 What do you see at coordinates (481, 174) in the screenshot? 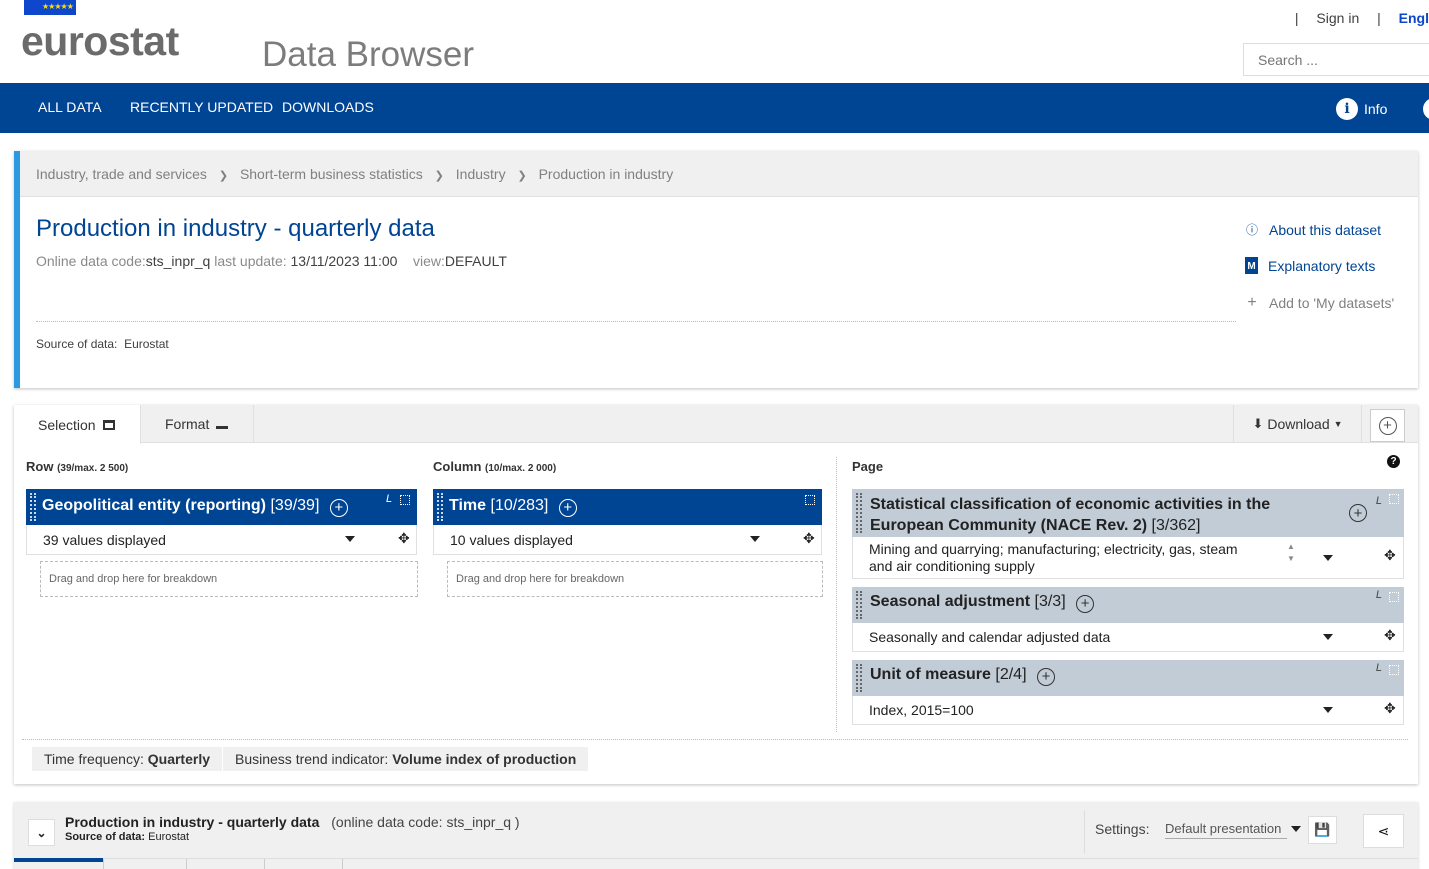
I see `breadcrumb-item: Industry` at bounding box center [481, 174].